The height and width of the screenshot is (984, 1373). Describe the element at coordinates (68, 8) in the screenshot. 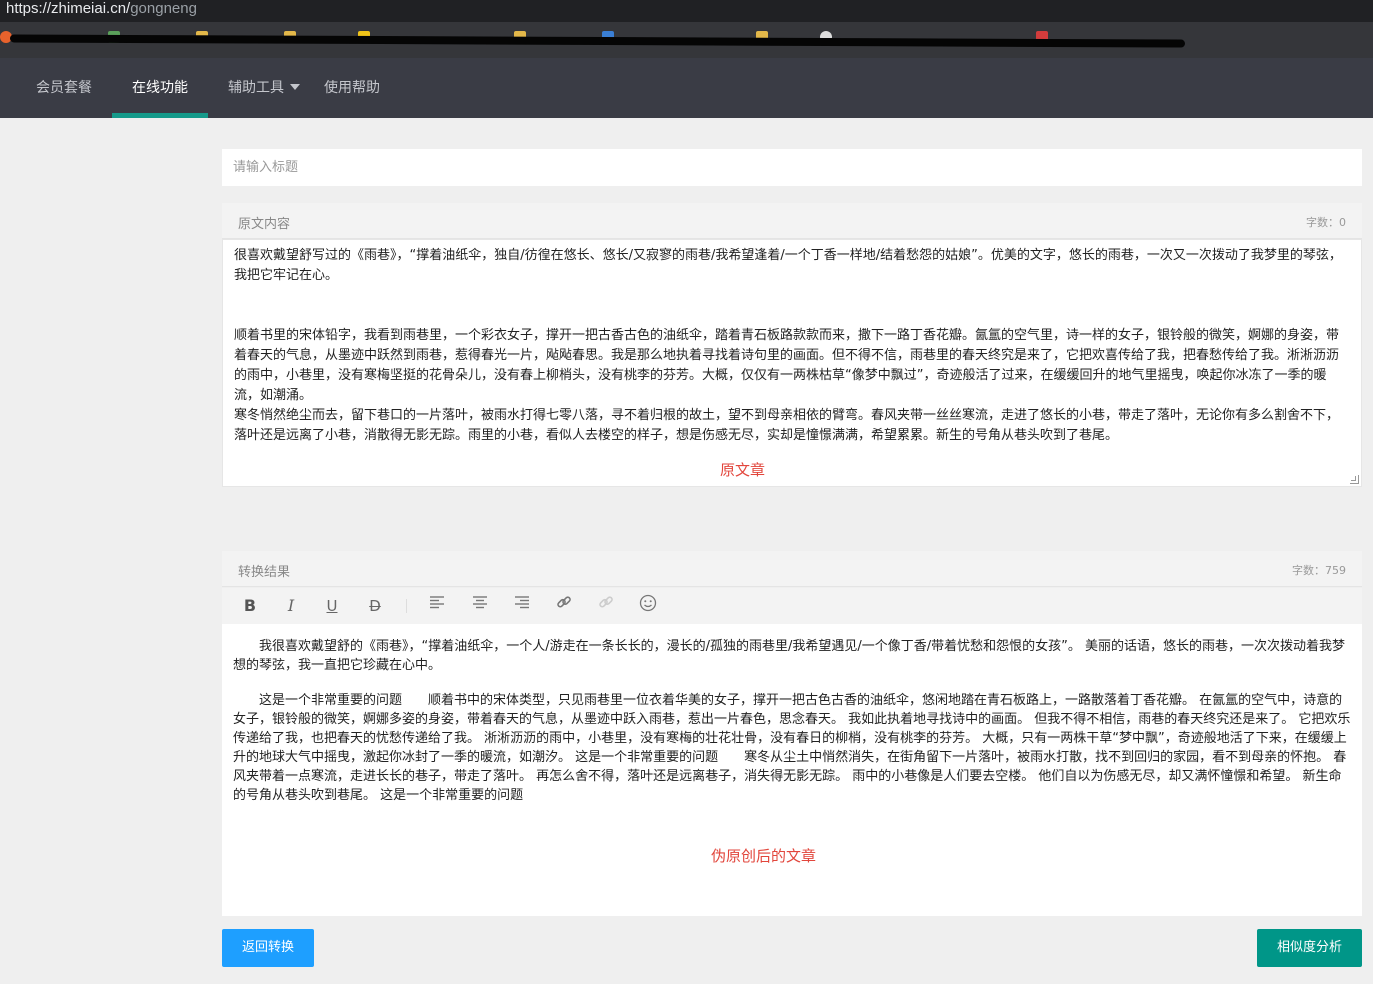

I see `url-host: https://zhimeiai.cn/` at that location.